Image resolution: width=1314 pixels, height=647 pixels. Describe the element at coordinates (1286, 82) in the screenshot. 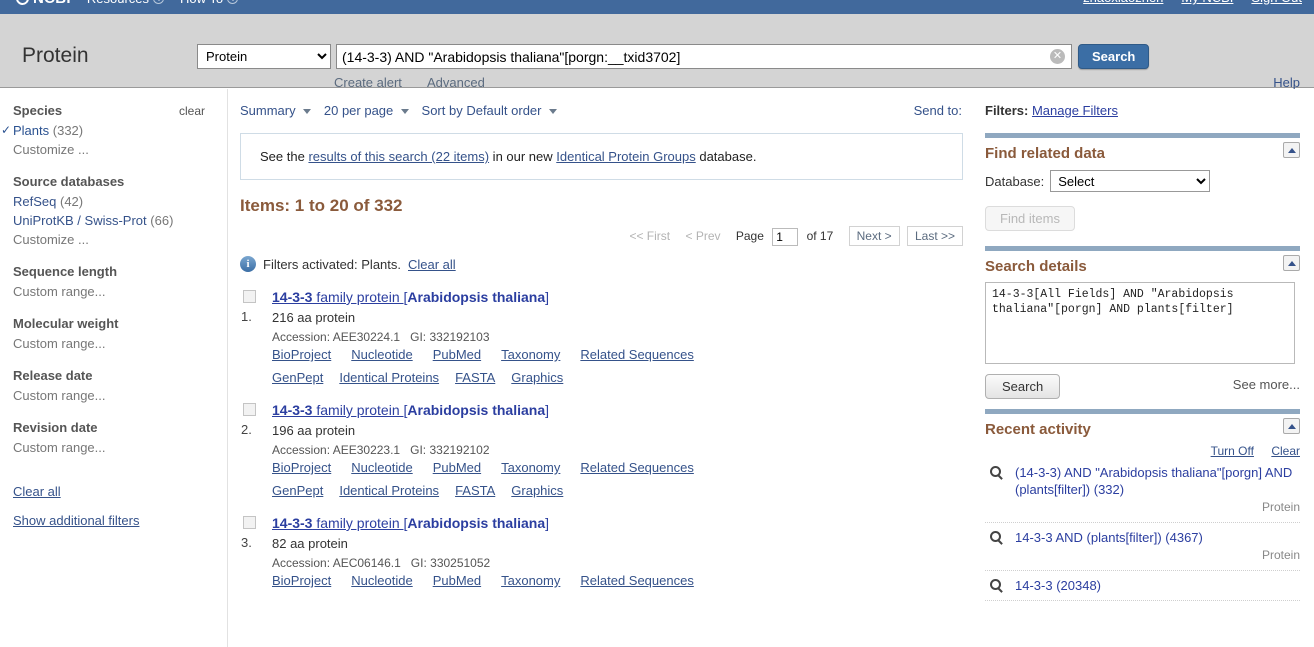

I see `help-link: Help` at that location.